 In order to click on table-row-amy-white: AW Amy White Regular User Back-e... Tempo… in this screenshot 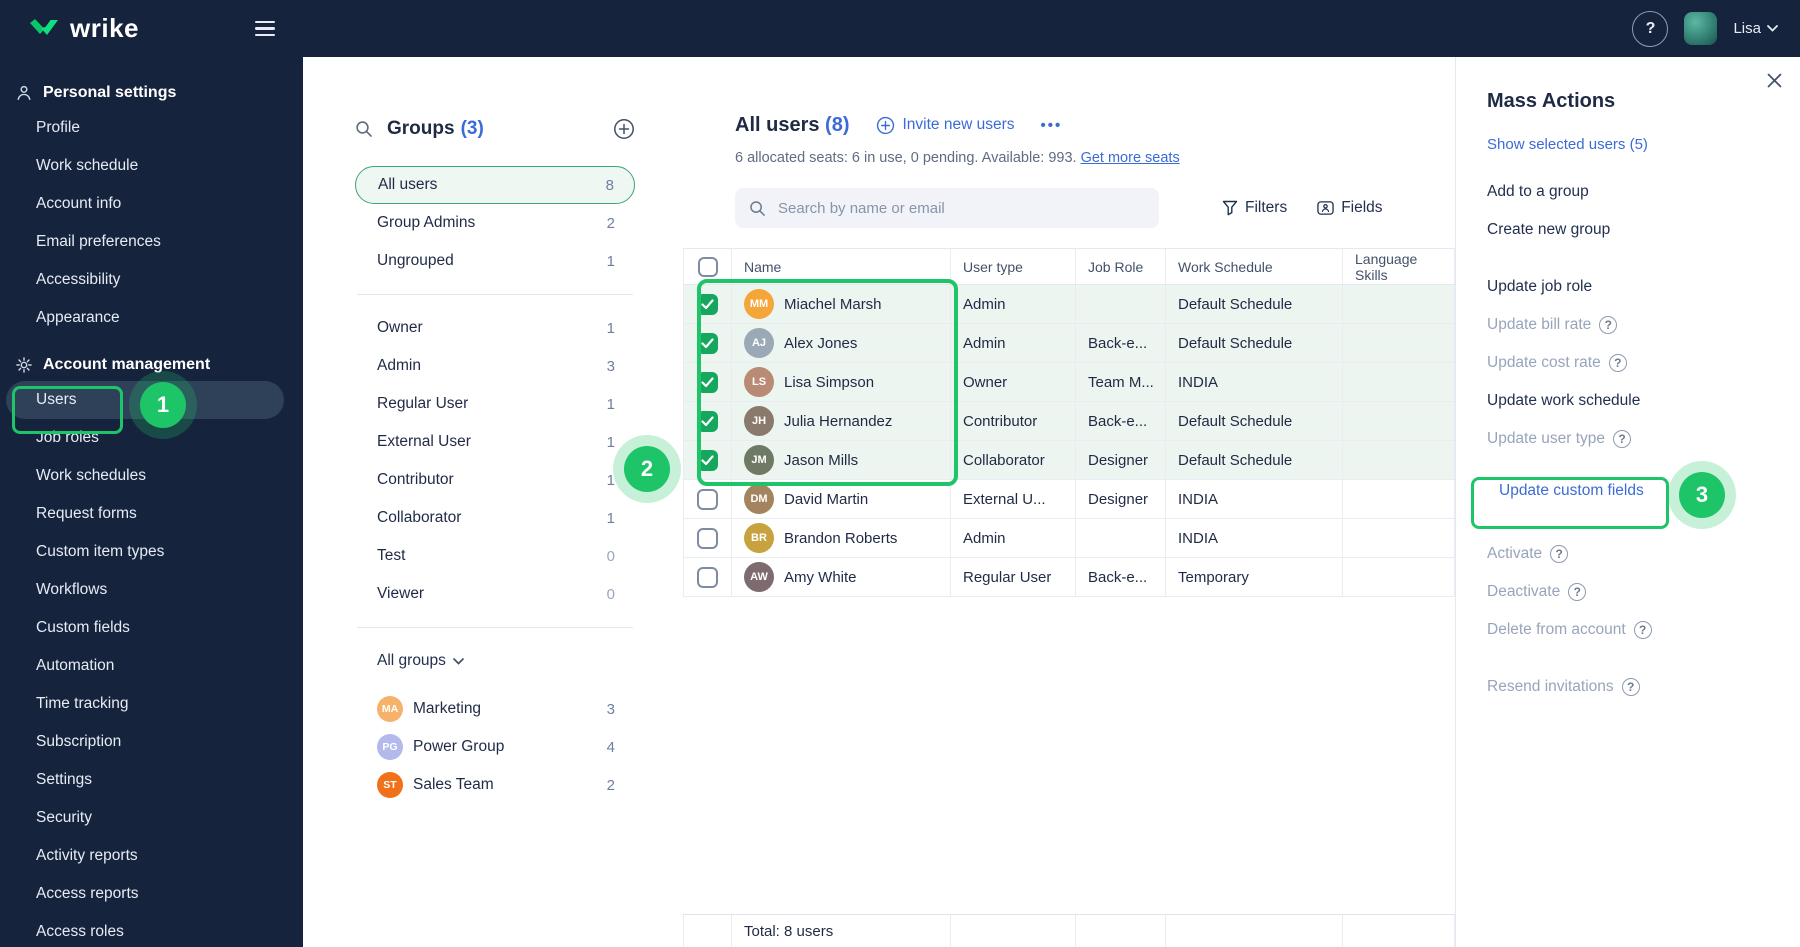, I will do `click(1069, 577)`.